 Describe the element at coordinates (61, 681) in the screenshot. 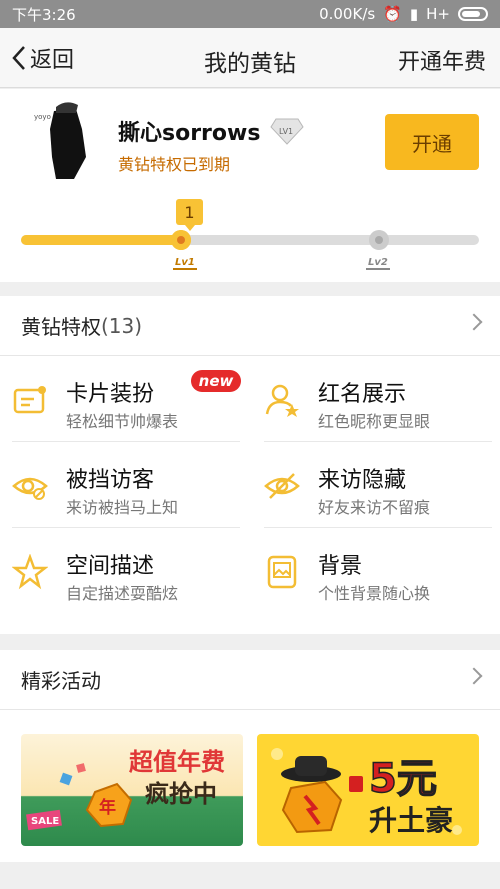

I see `activities-title: 精彩活动` at that location.